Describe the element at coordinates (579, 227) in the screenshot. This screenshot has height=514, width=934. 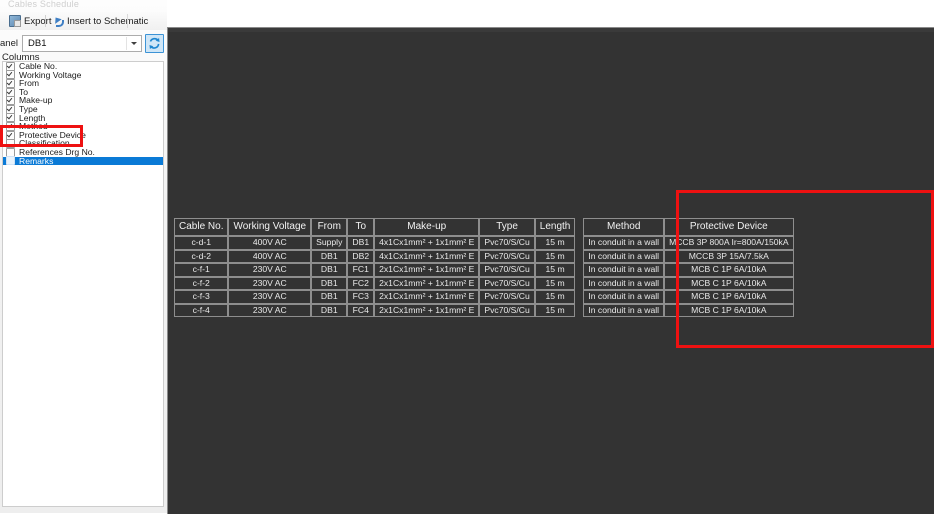
I see `table-gap-column` at that location.